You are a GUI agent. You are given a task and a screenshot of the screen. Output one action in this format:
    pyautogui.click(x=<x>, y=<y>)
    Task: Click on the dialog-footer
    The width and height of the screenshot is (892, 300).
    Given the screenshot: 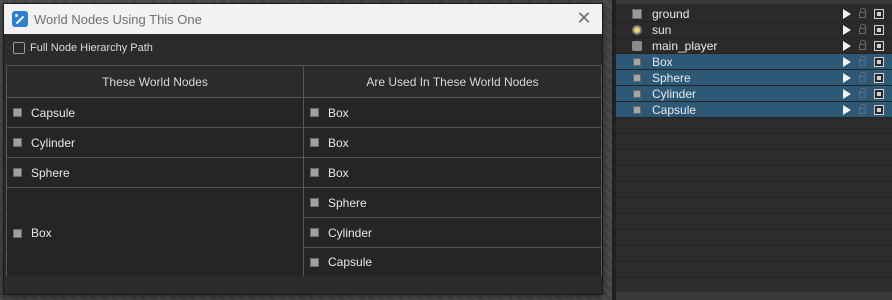 What is the action you would take?
    pyautogui.click(x=303, y=285)
    